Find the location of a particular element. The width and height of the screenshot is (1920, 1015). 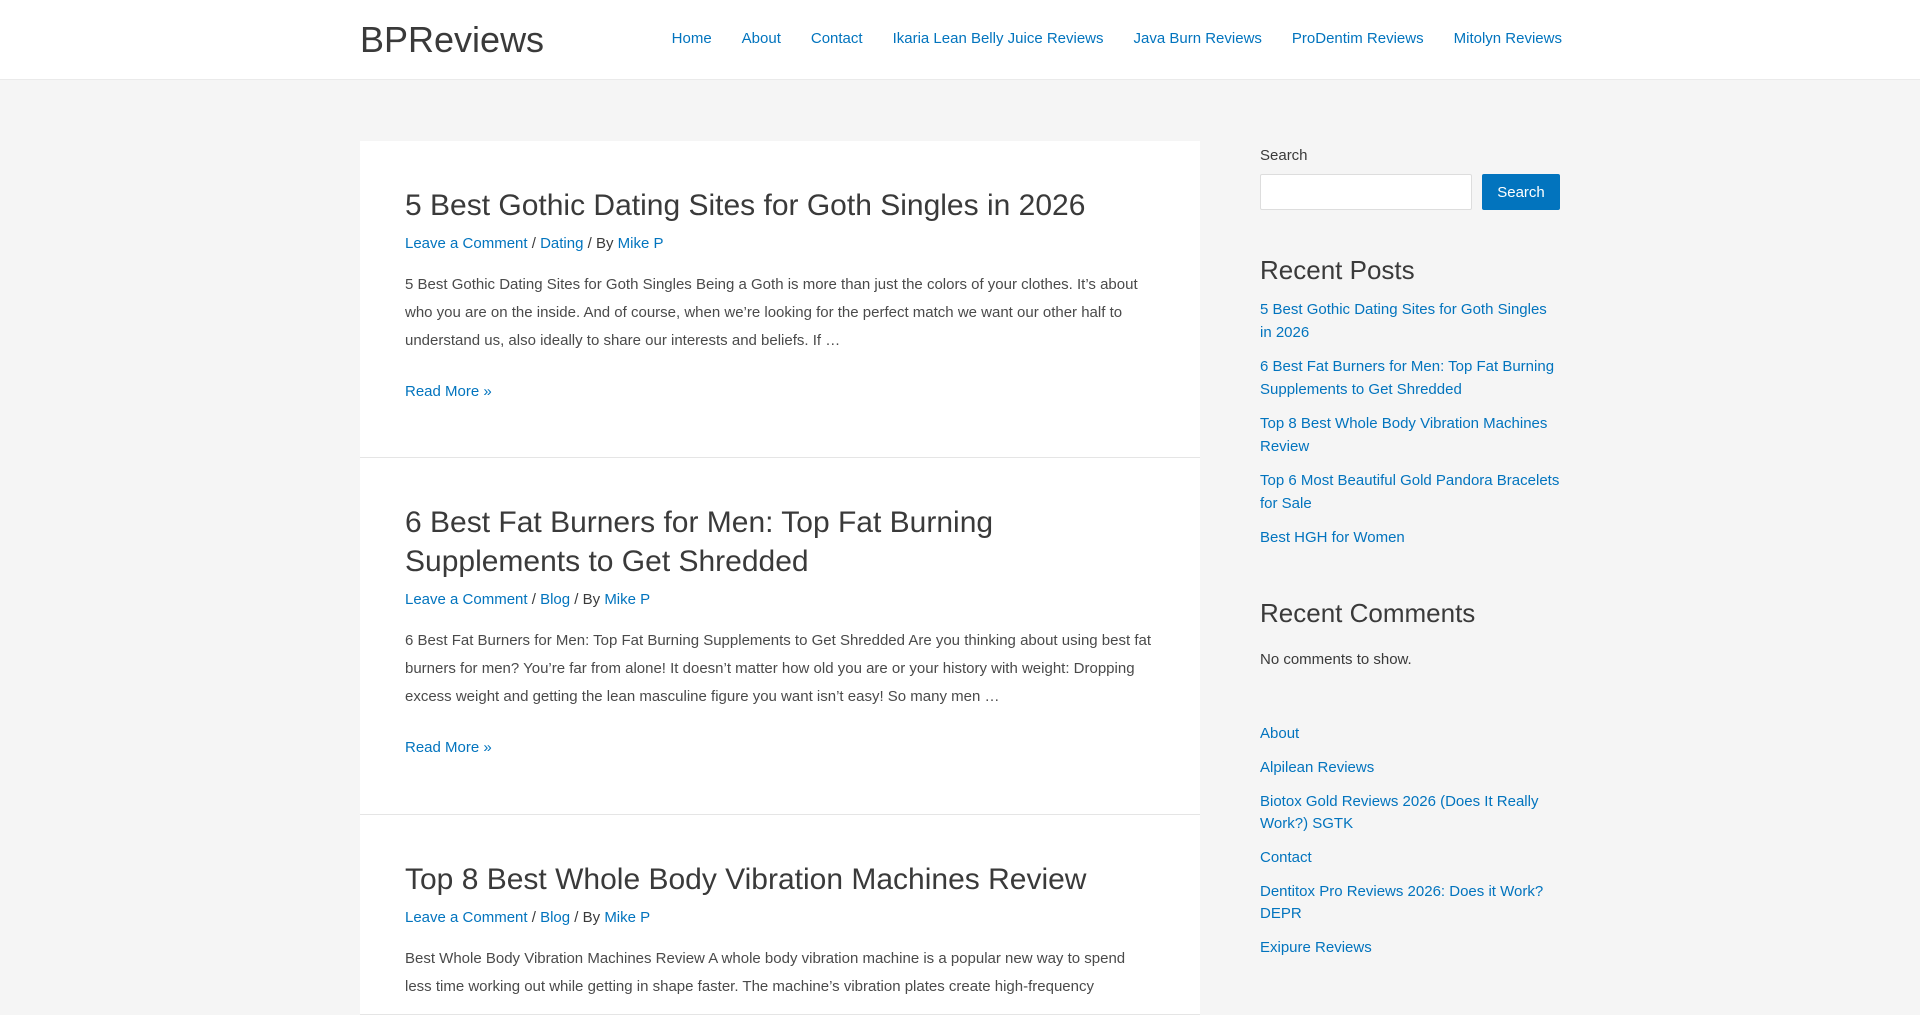

list-item: About is located at coordinates (1410, 734).